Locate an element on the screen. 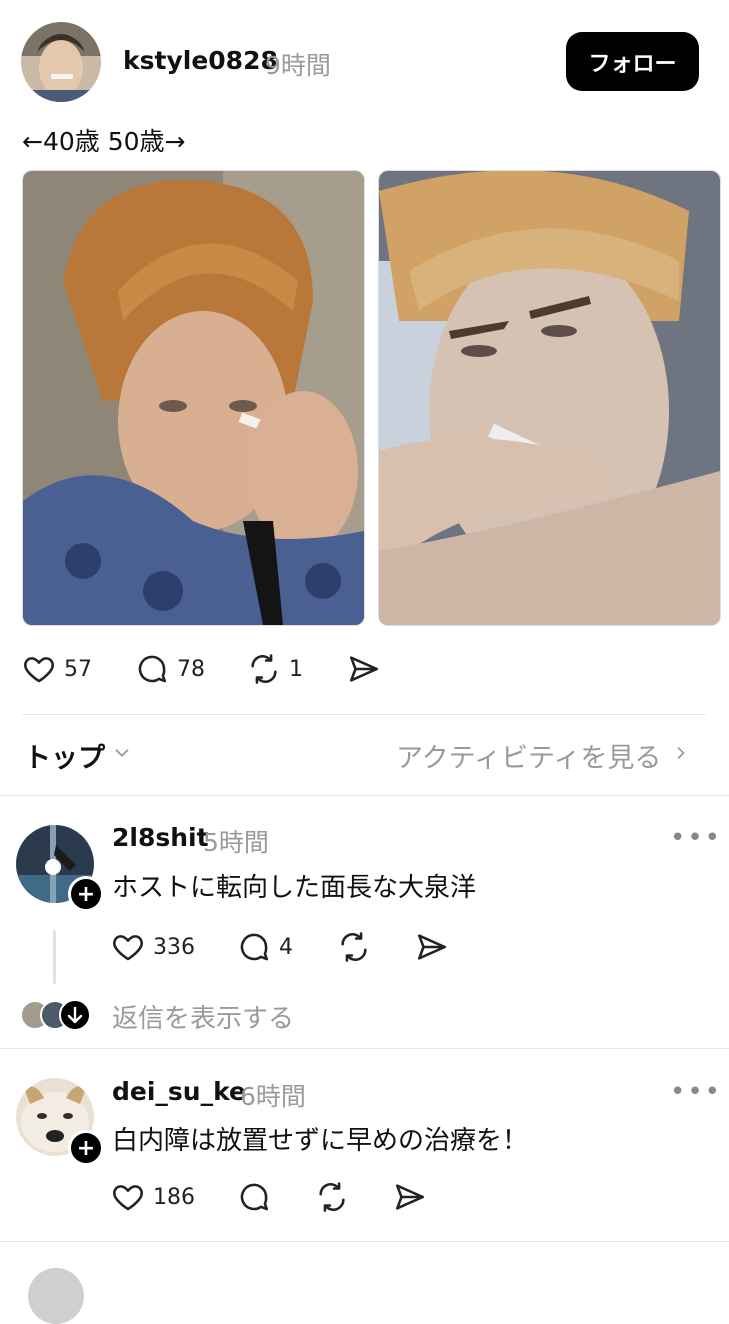  reply-timestamp: 5時間 is located at coordinates (236, 842).